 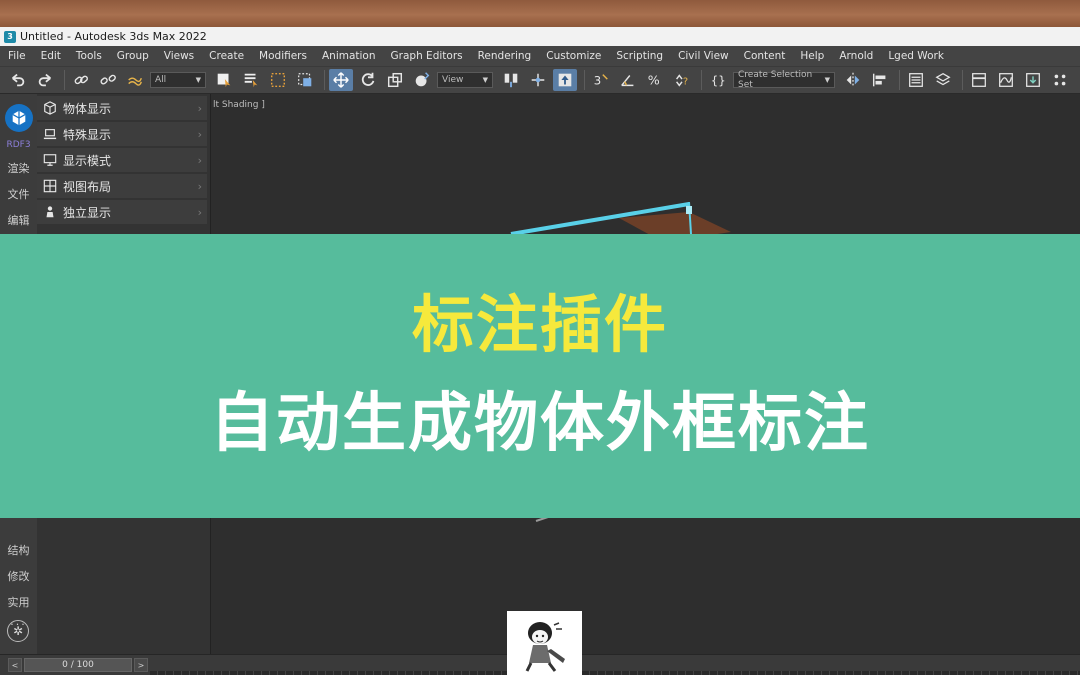 What do you see at coordinates (689, 210) in the screenshot?
I see `dimension-endpoint-marker` at bounding box center [689, 210].